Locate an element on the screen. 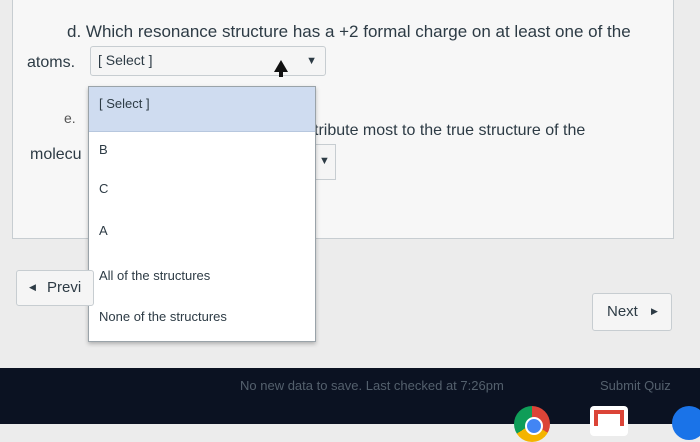 The width and height of the screenshot is (700, 442). answer-select-e: ▼ is located at coordinates (325, 162).